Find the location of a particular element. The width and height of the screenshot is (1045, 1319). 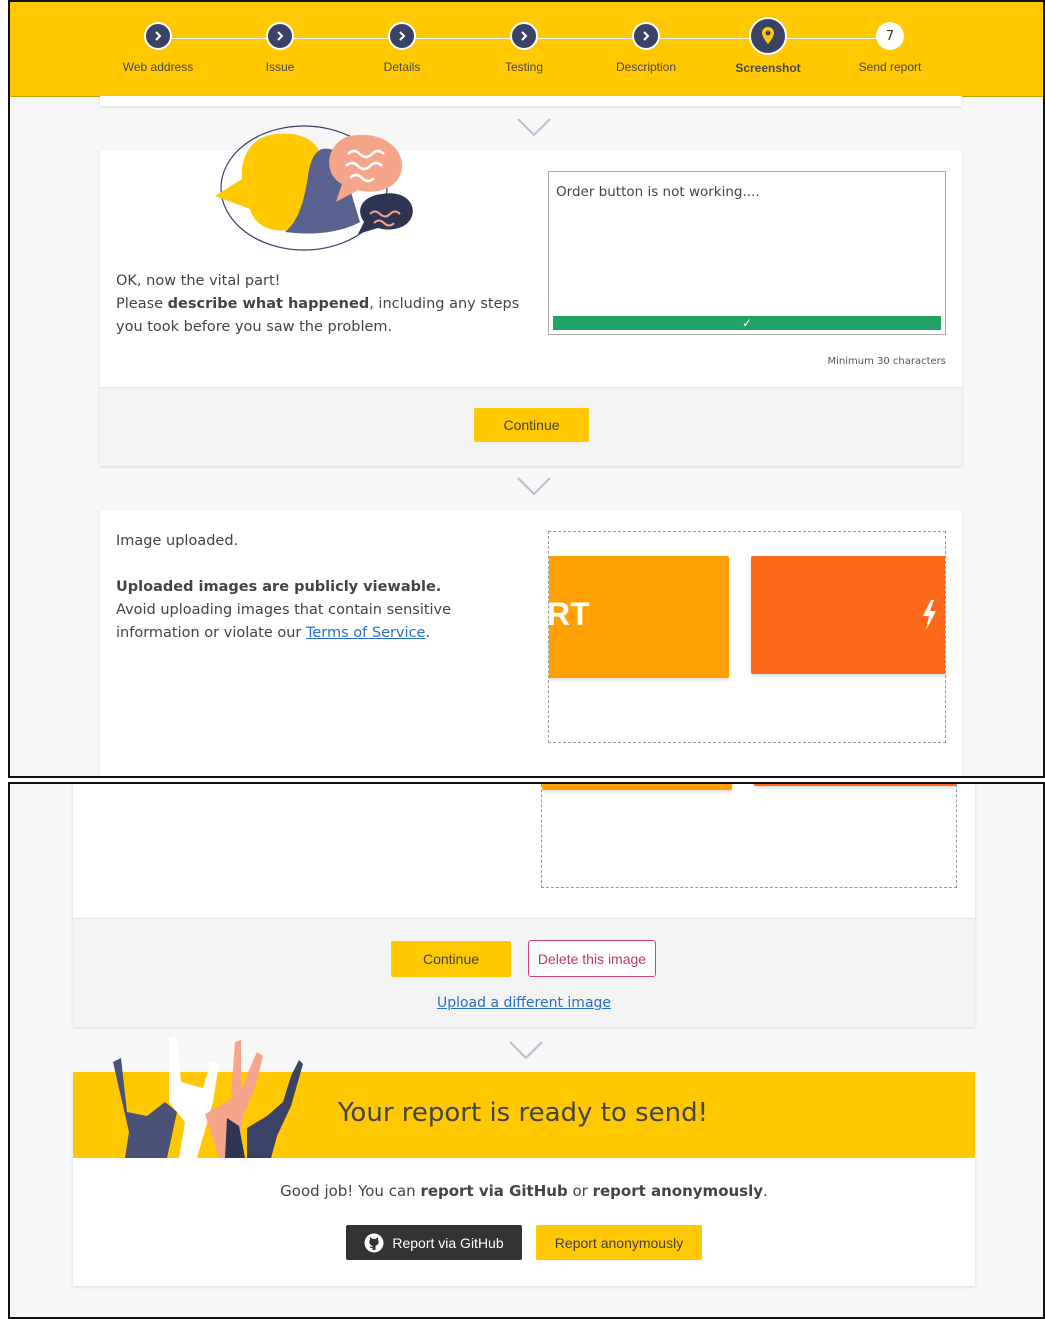

step-label: Web address is located at coordinates (158, 67).